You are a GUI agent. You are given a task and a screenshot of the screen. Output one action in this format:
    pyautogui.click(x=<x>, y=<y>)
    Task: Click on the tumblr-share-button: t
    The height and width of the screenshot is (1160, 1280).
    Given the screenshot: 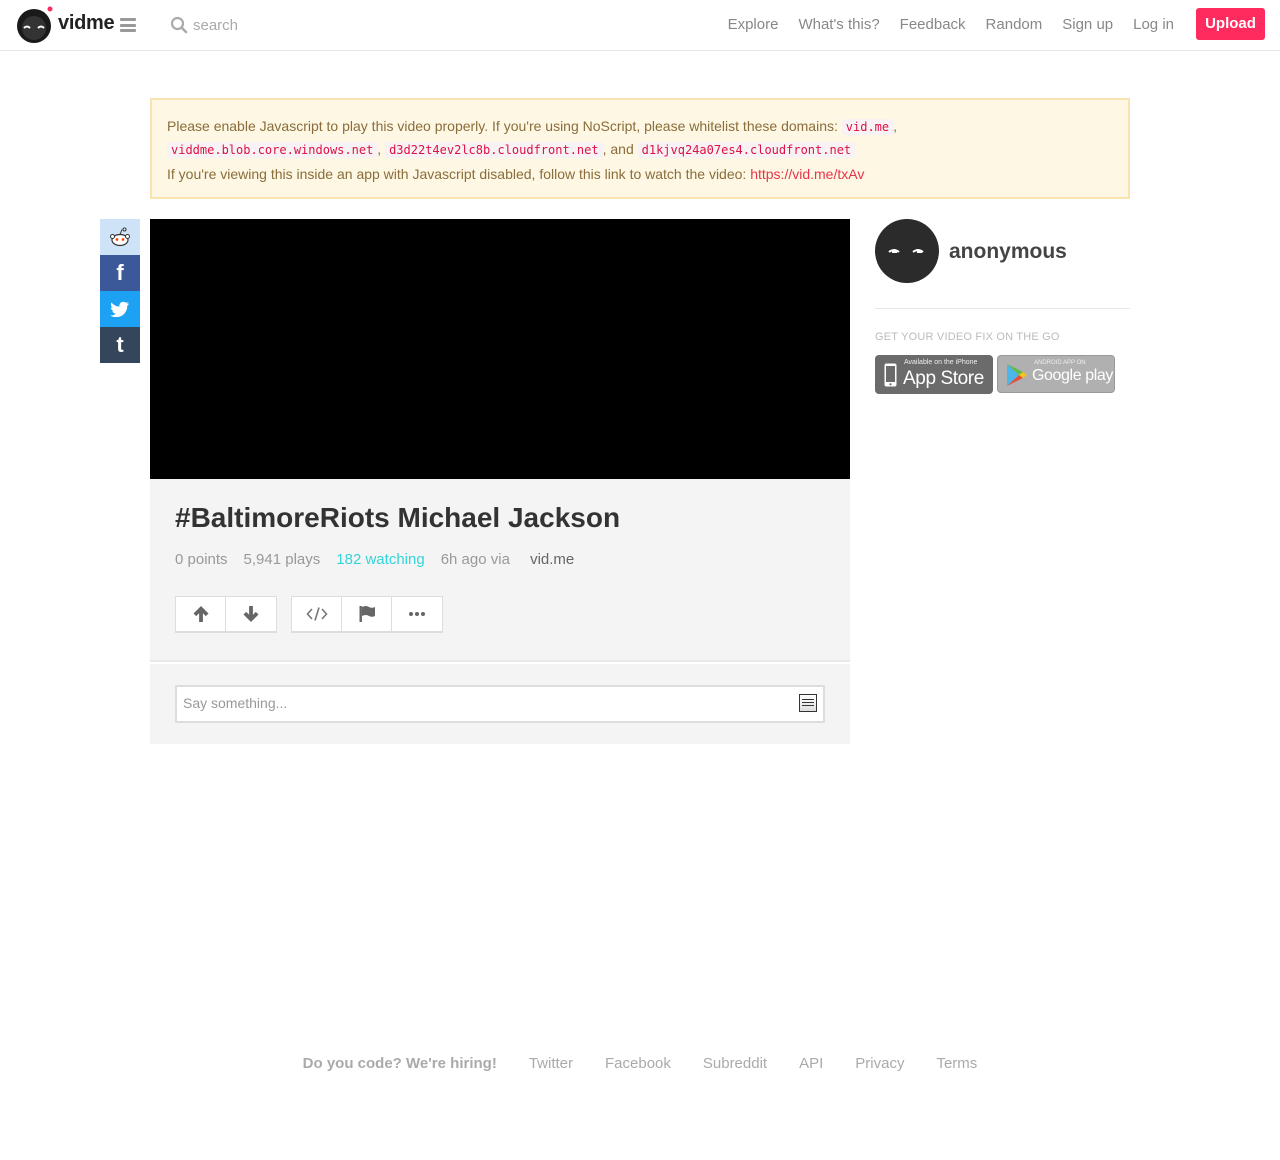 What is the action you would take?
    pyautogui.click(x=120, y=345)
    